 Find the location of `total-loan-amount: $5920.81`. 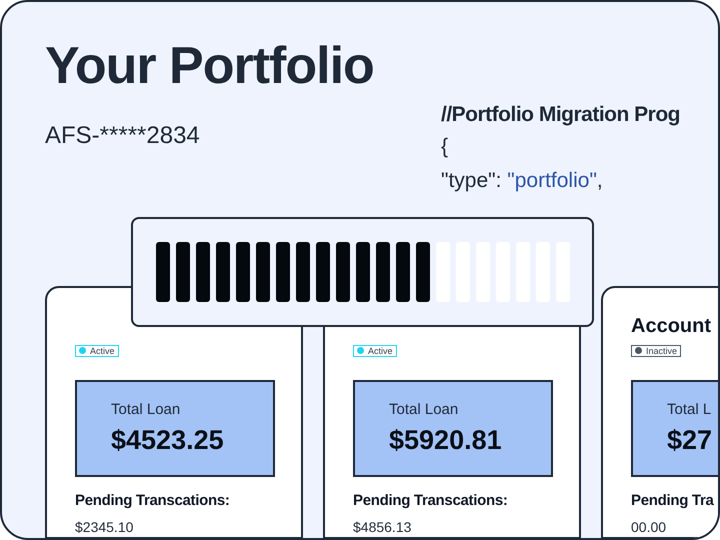

total-loan-amount: $5920.81 is located at coordinates (446, 440).